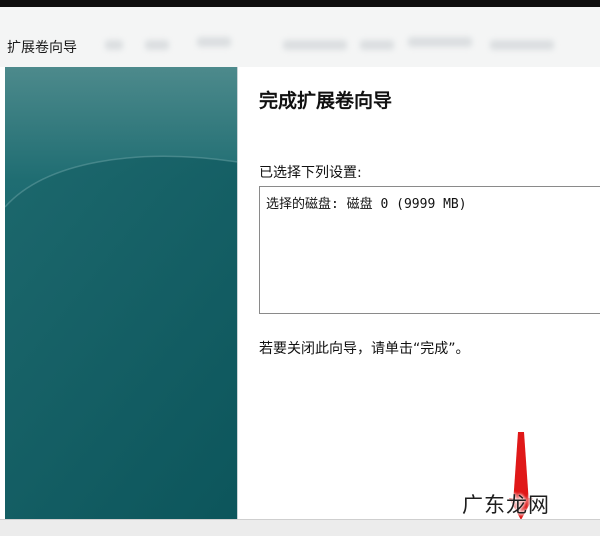 The width and height of the screenshot is (600, 536). What do you see at coordinates (300, 527) in the screenshot?
I see `button-bar` at bounding box center [300, 527].